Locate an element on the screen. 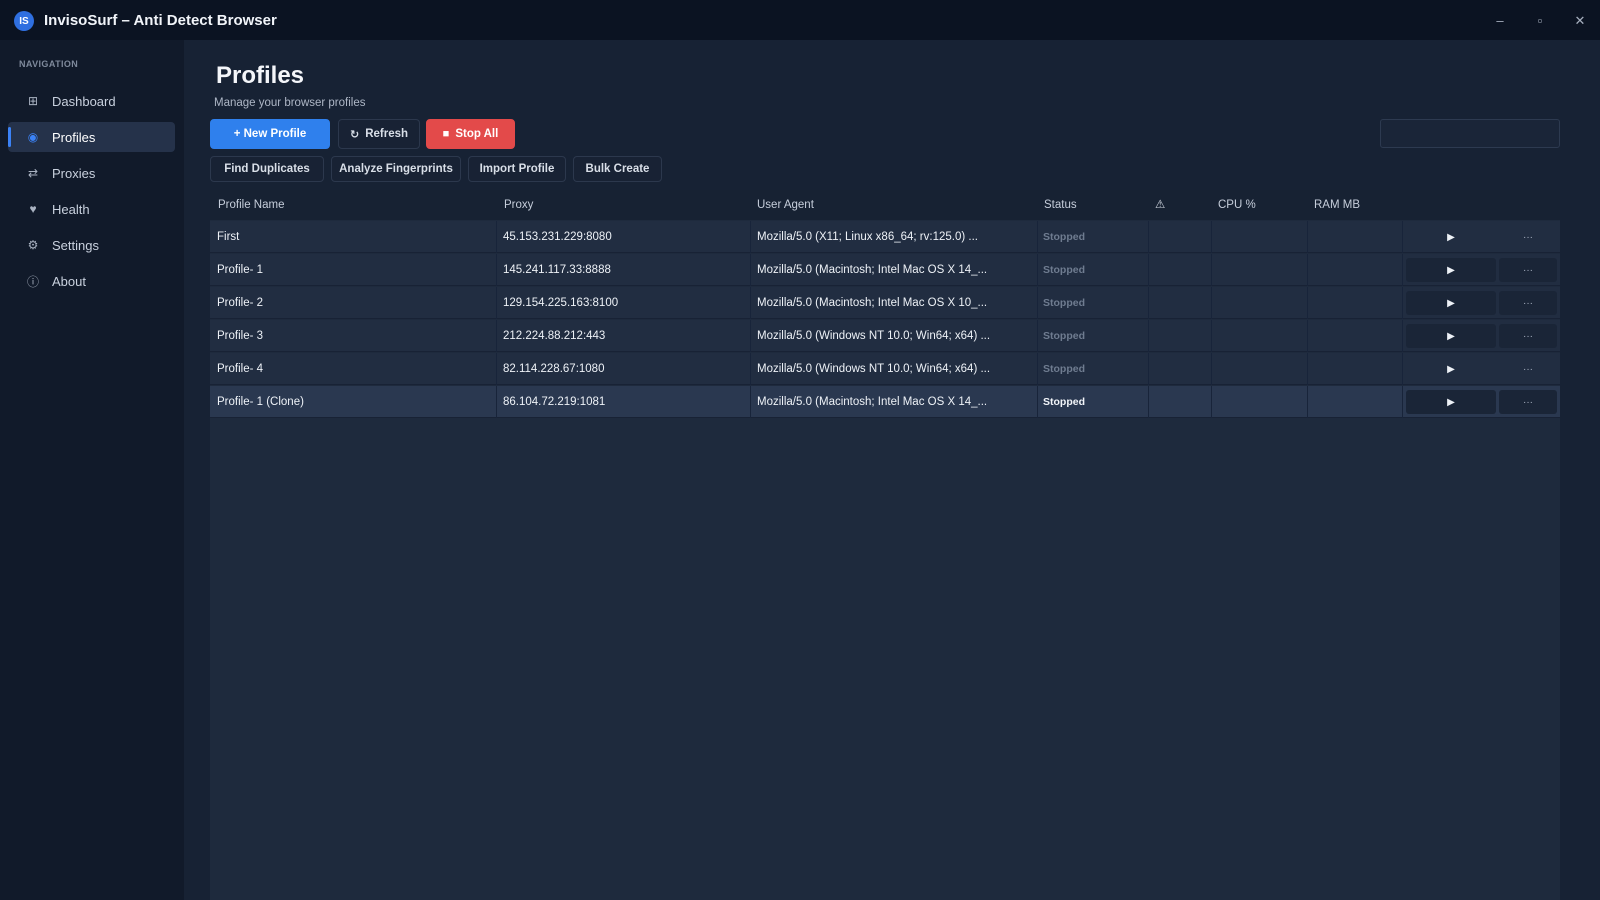  profiles-icon: ◉ is located at coordinates (33, 137).